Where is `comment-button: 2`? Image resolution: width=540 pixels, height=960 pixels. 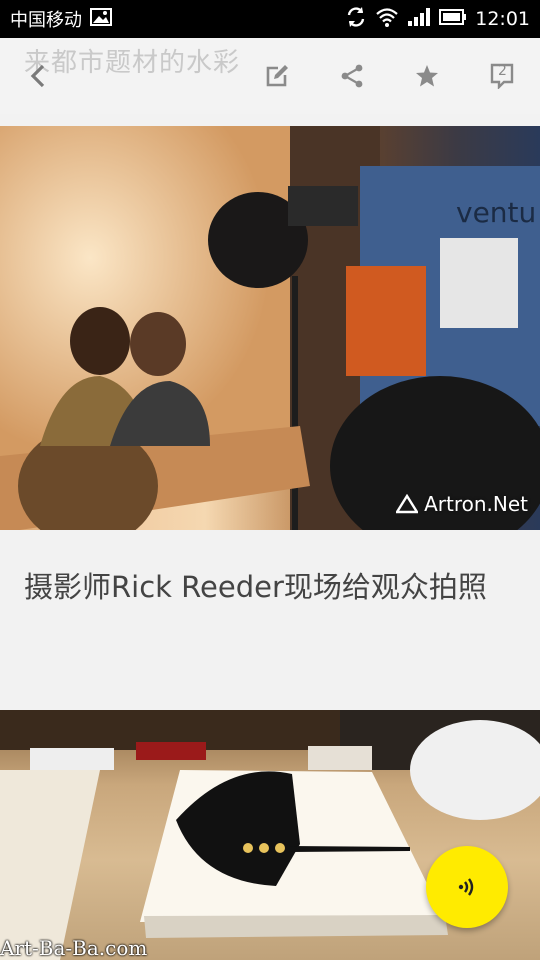 comment-button: 2 is located at coordinates (502, 76).